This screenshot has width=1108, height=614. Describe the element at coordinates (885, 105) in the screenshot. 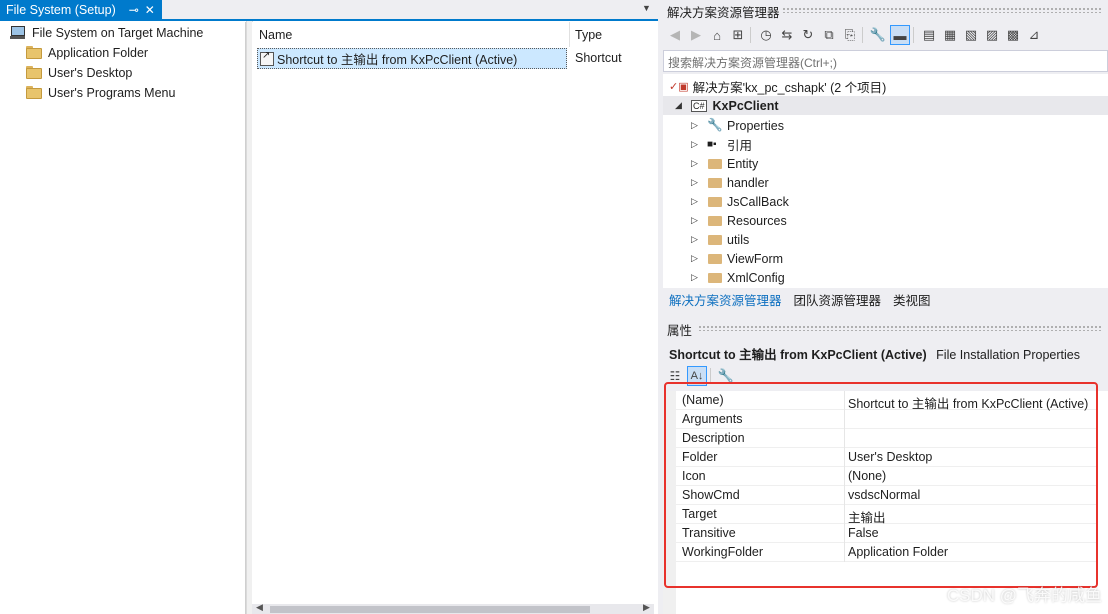

I see `project-node: ◢ C# KxPcClient` at that location.